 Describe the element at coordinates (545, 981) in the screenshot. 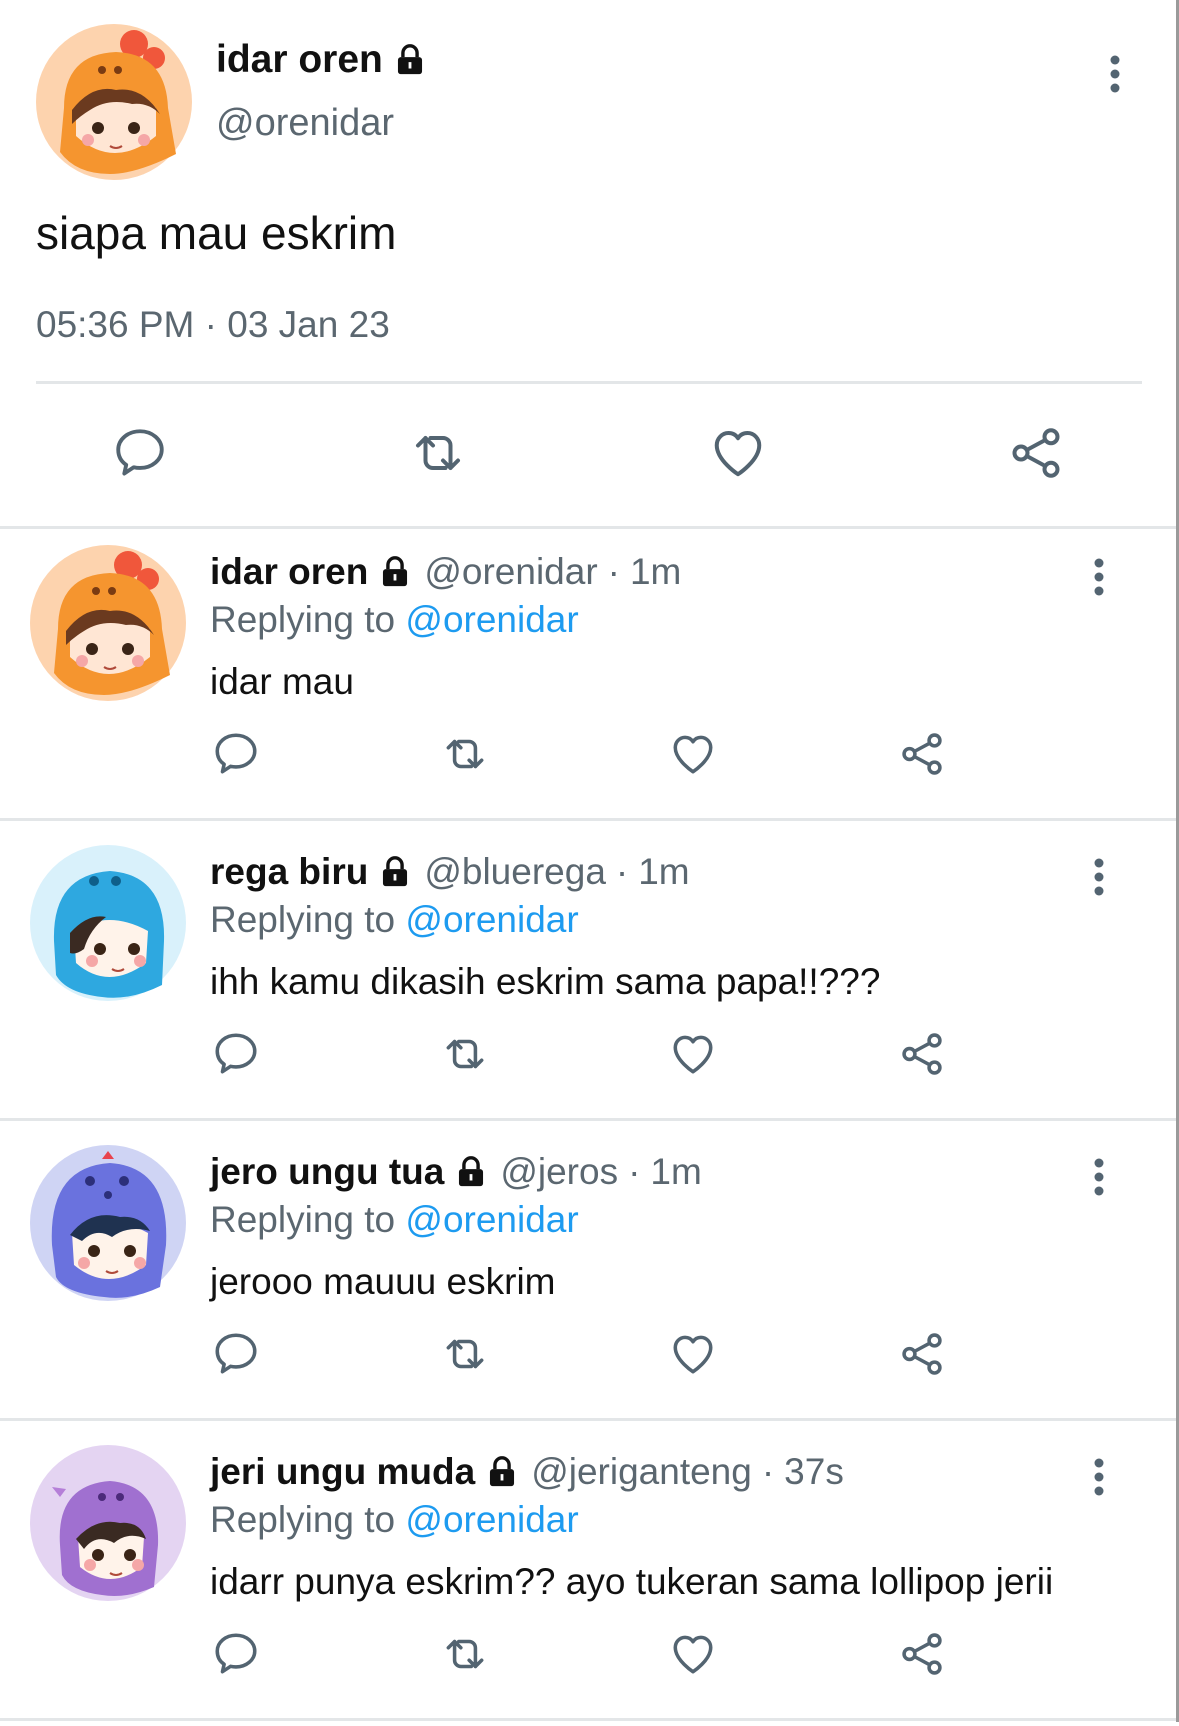

I see `tweet-text: ihh kamu dikasih eskrim sama papa!!???` at that location.